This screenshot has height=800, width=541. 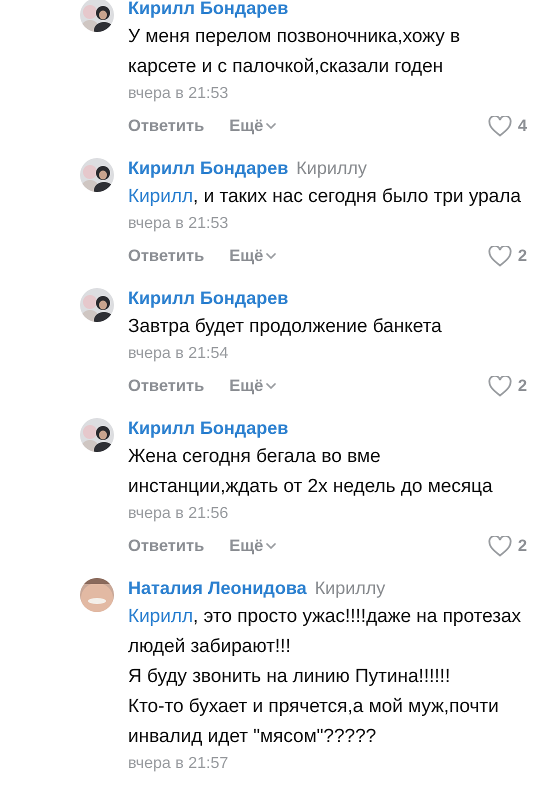 I want to click on comment-text: Завтра будет продолжение банкета, so click(x=285, y=327).